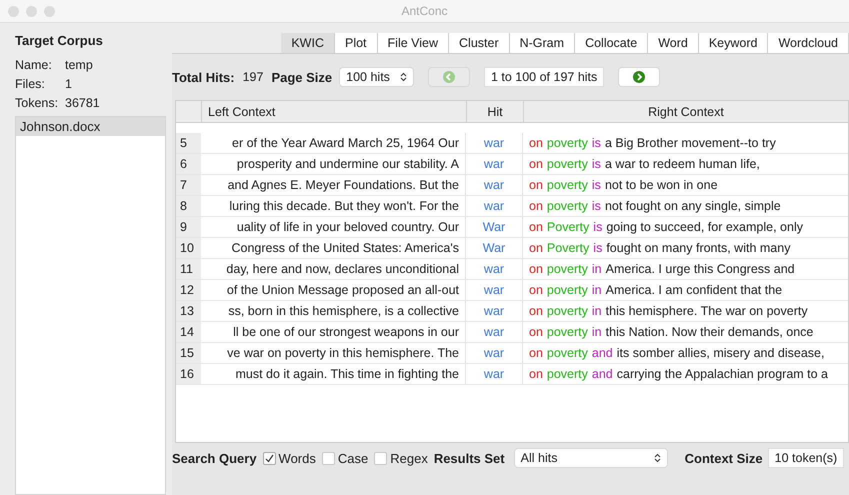 Image resolution: width=849 pixels, height=495 pixels. Describe the element at coordinates (301, 77) in the screenshot. I see `page-size-label: Page Size` at that location.